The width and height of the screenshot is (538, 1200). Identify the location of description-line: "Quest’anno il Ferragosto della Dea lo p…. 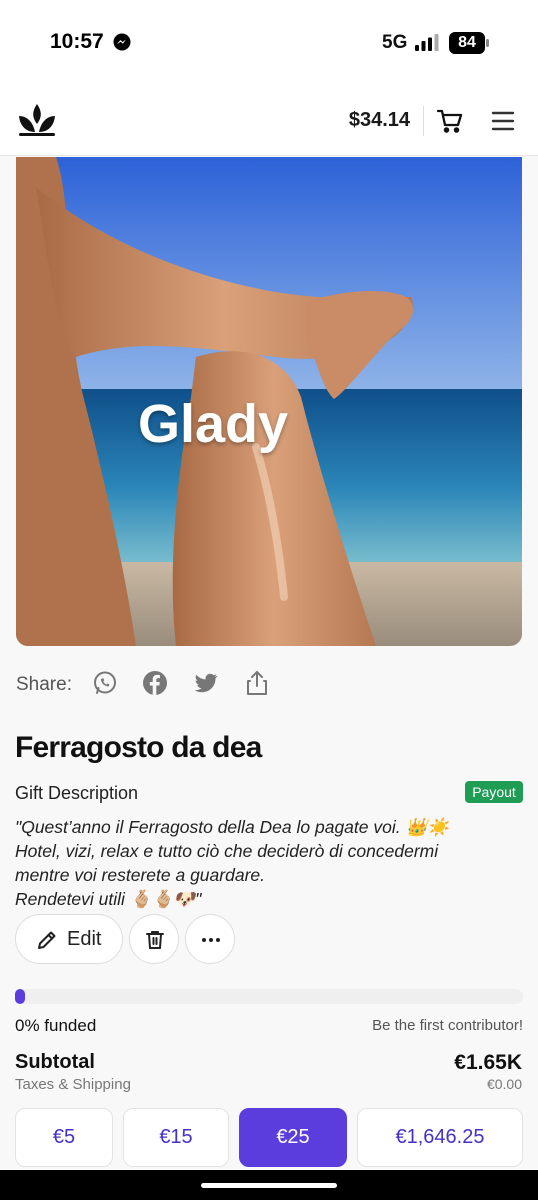
(232, 827).